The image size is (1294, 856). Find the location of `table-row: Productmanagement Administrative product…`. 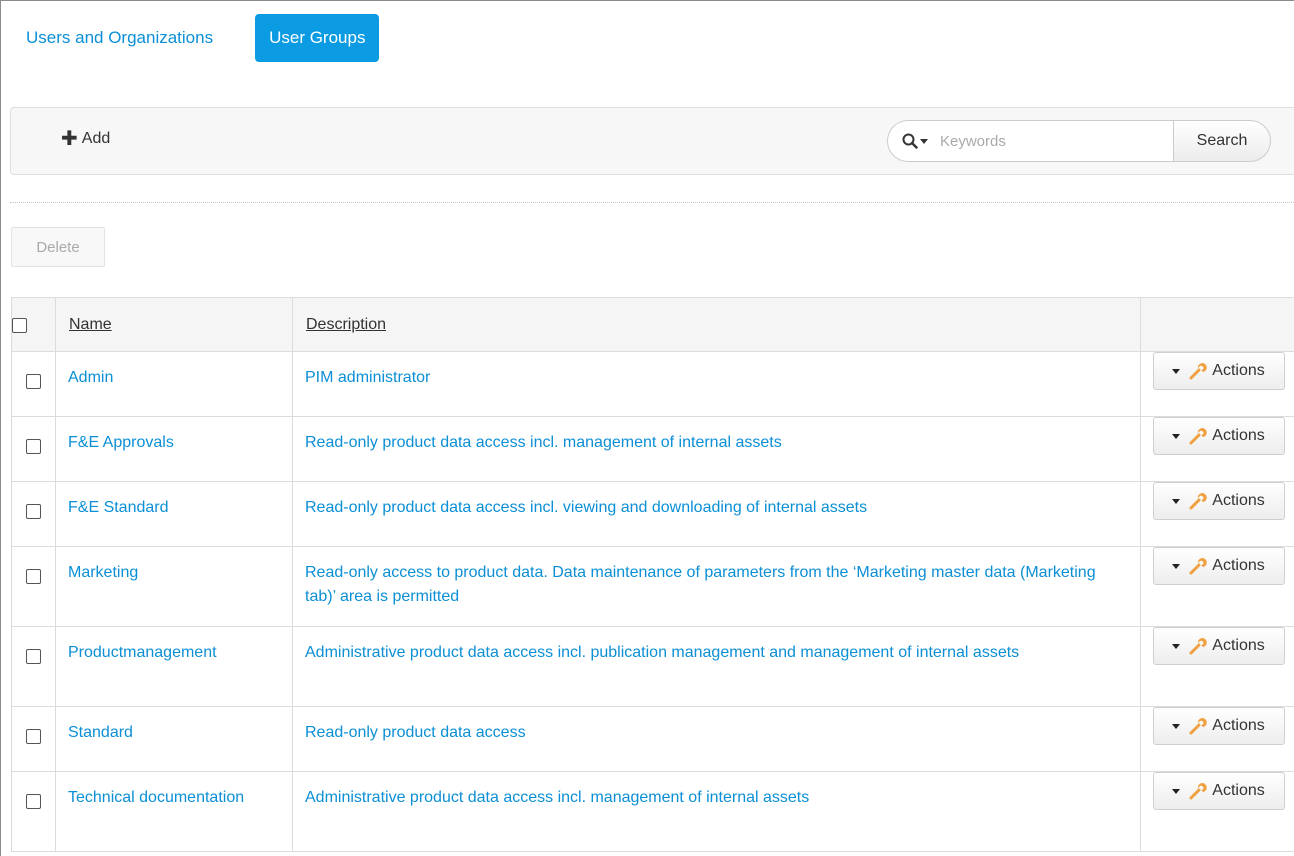

table-row: Productmanagement Administrative product… is located at coordinates (652, 666).